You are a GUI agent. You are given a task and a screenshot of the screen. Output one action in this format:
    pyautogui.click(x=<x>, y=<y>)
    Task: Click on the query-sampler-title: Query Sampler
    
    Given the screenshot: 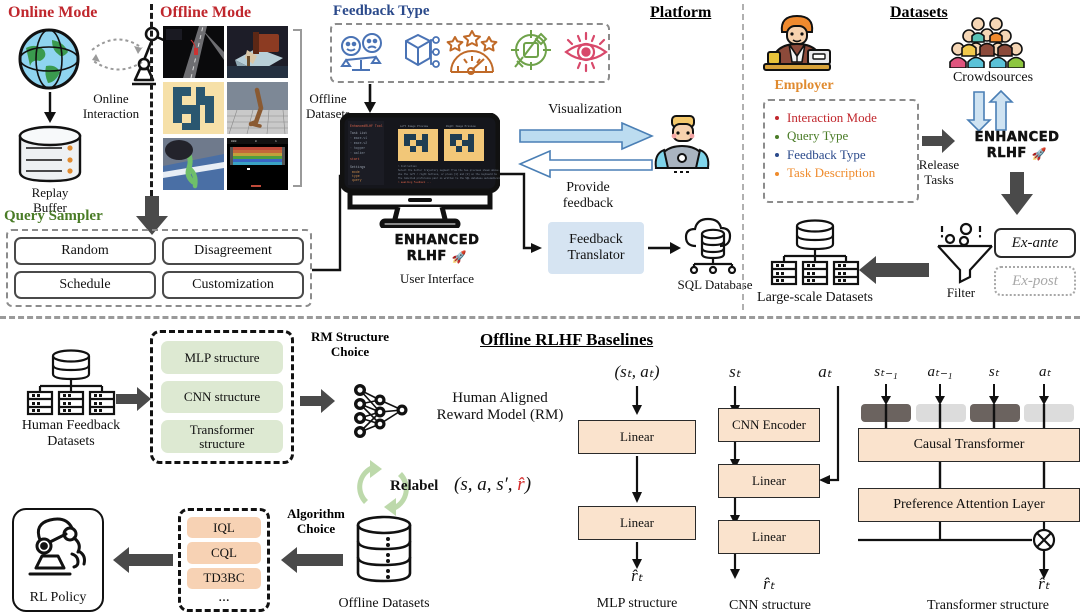 What is the action you would take?
    pyautogui.click(x=53, y=216)
    